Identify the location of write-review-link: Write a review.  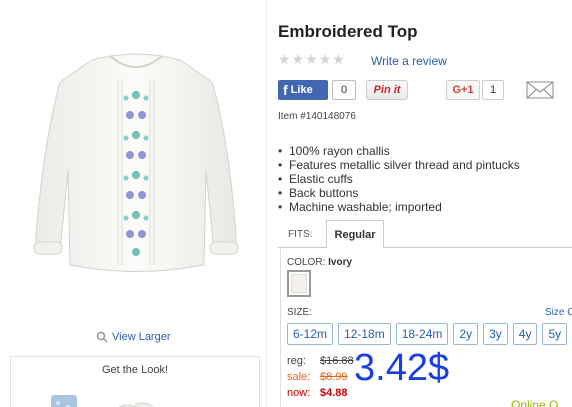
(409, 61).